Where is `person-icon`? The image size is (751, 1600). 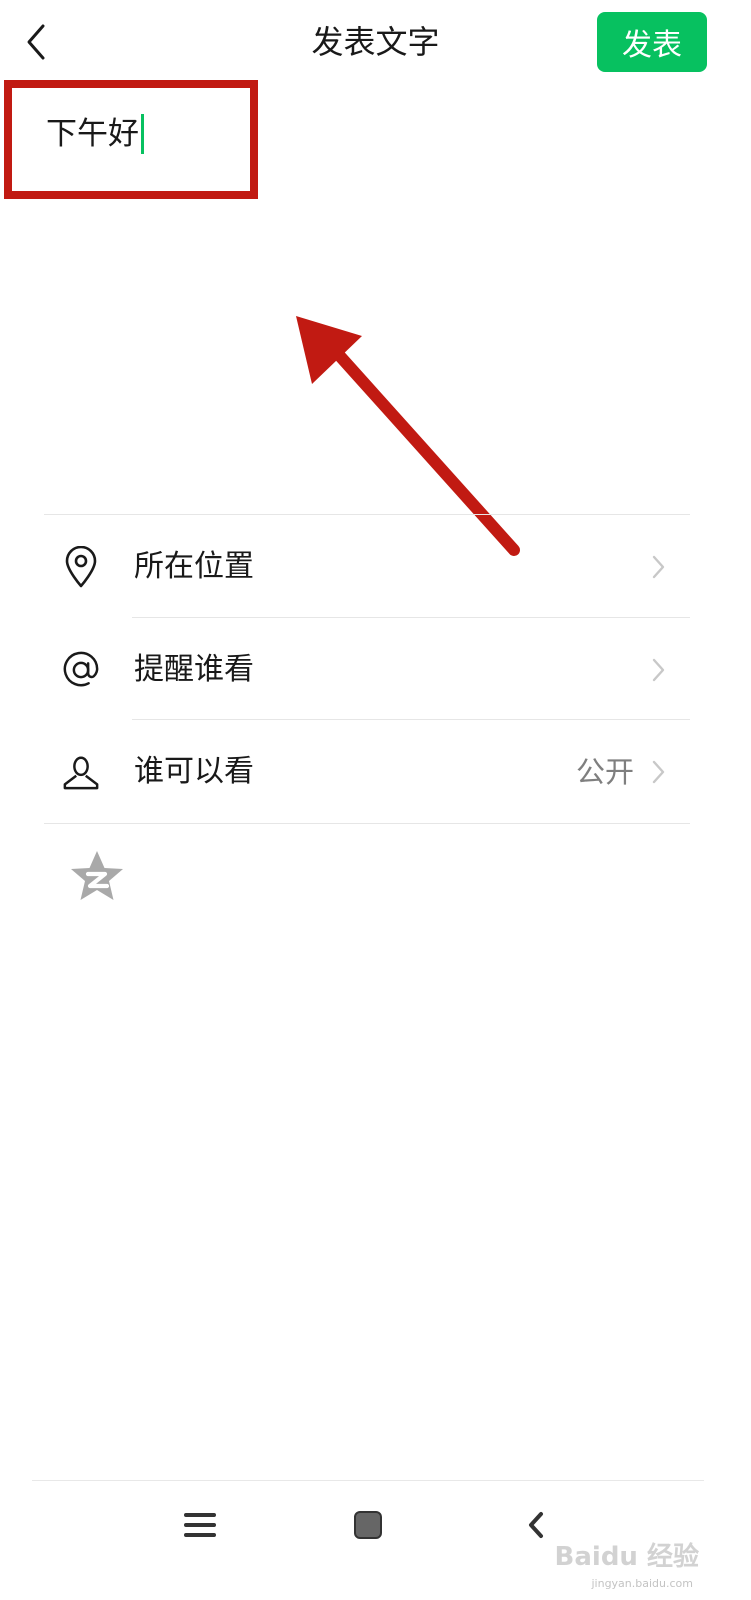 person-icon is located at coordinates (81, 772).